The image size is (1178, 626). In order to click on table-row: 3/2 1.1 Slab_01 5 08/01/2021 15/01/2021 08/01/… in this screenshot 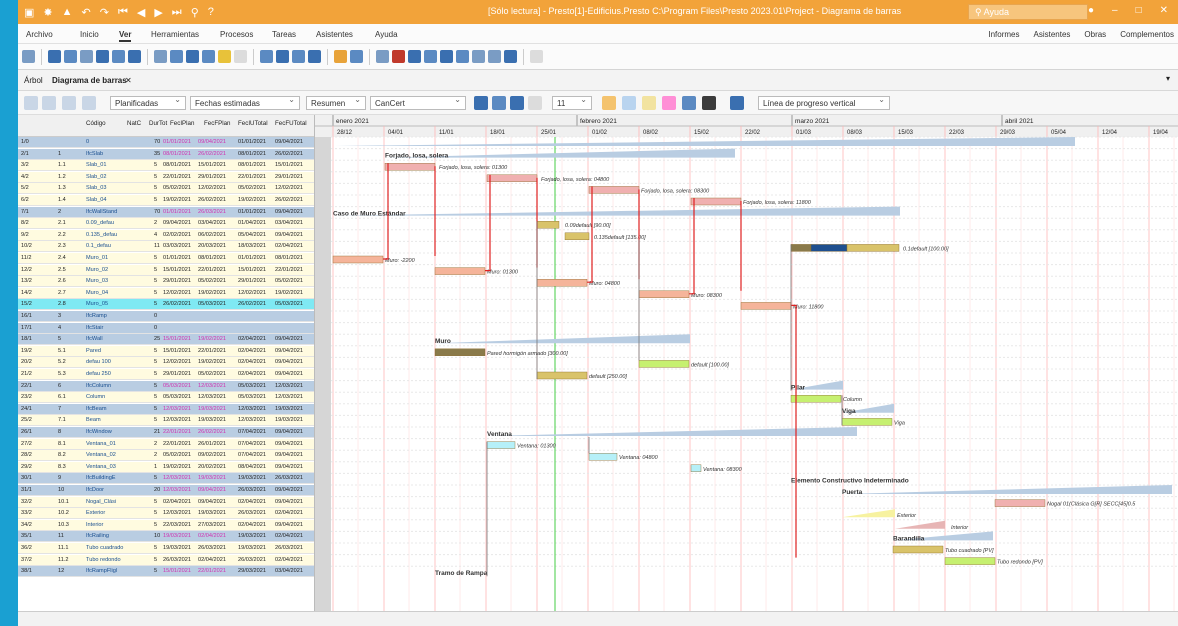, I will do `click(166, 166)`.